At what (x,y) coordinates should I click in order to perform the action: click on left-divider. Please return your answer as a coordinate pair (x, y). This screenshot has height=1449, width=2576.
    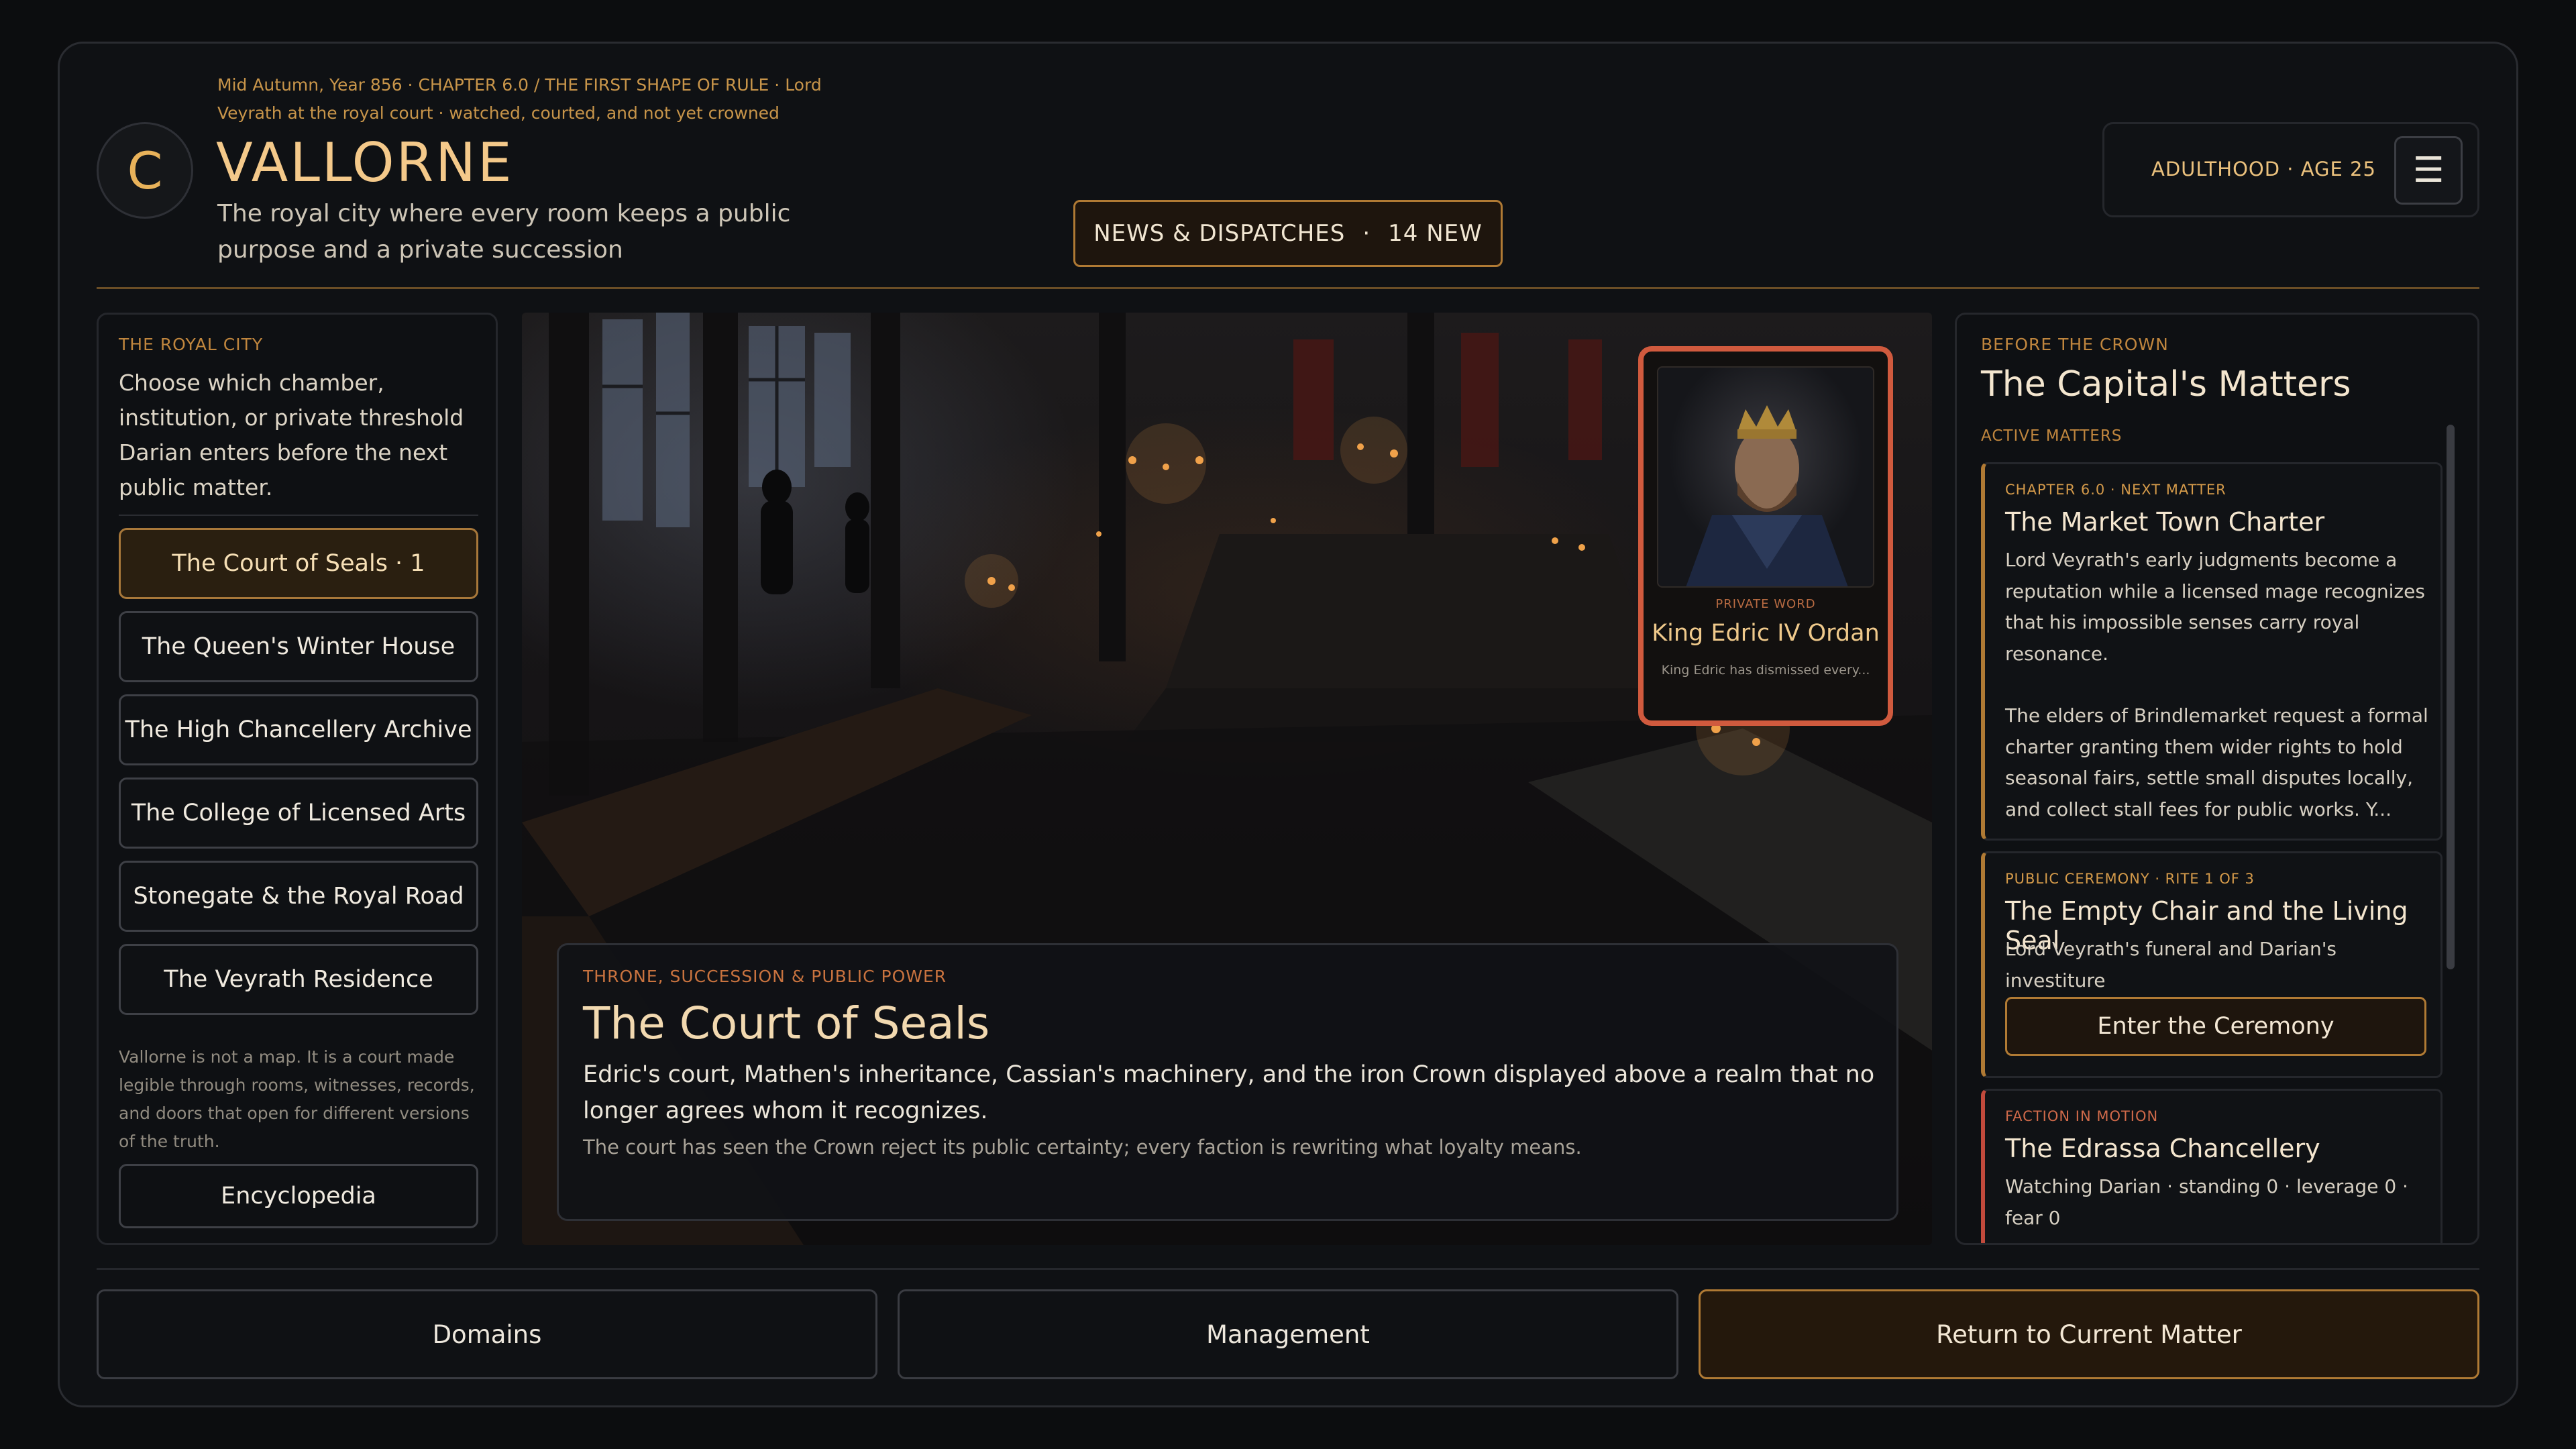
    Looking at the image, I should click on (298, 515).